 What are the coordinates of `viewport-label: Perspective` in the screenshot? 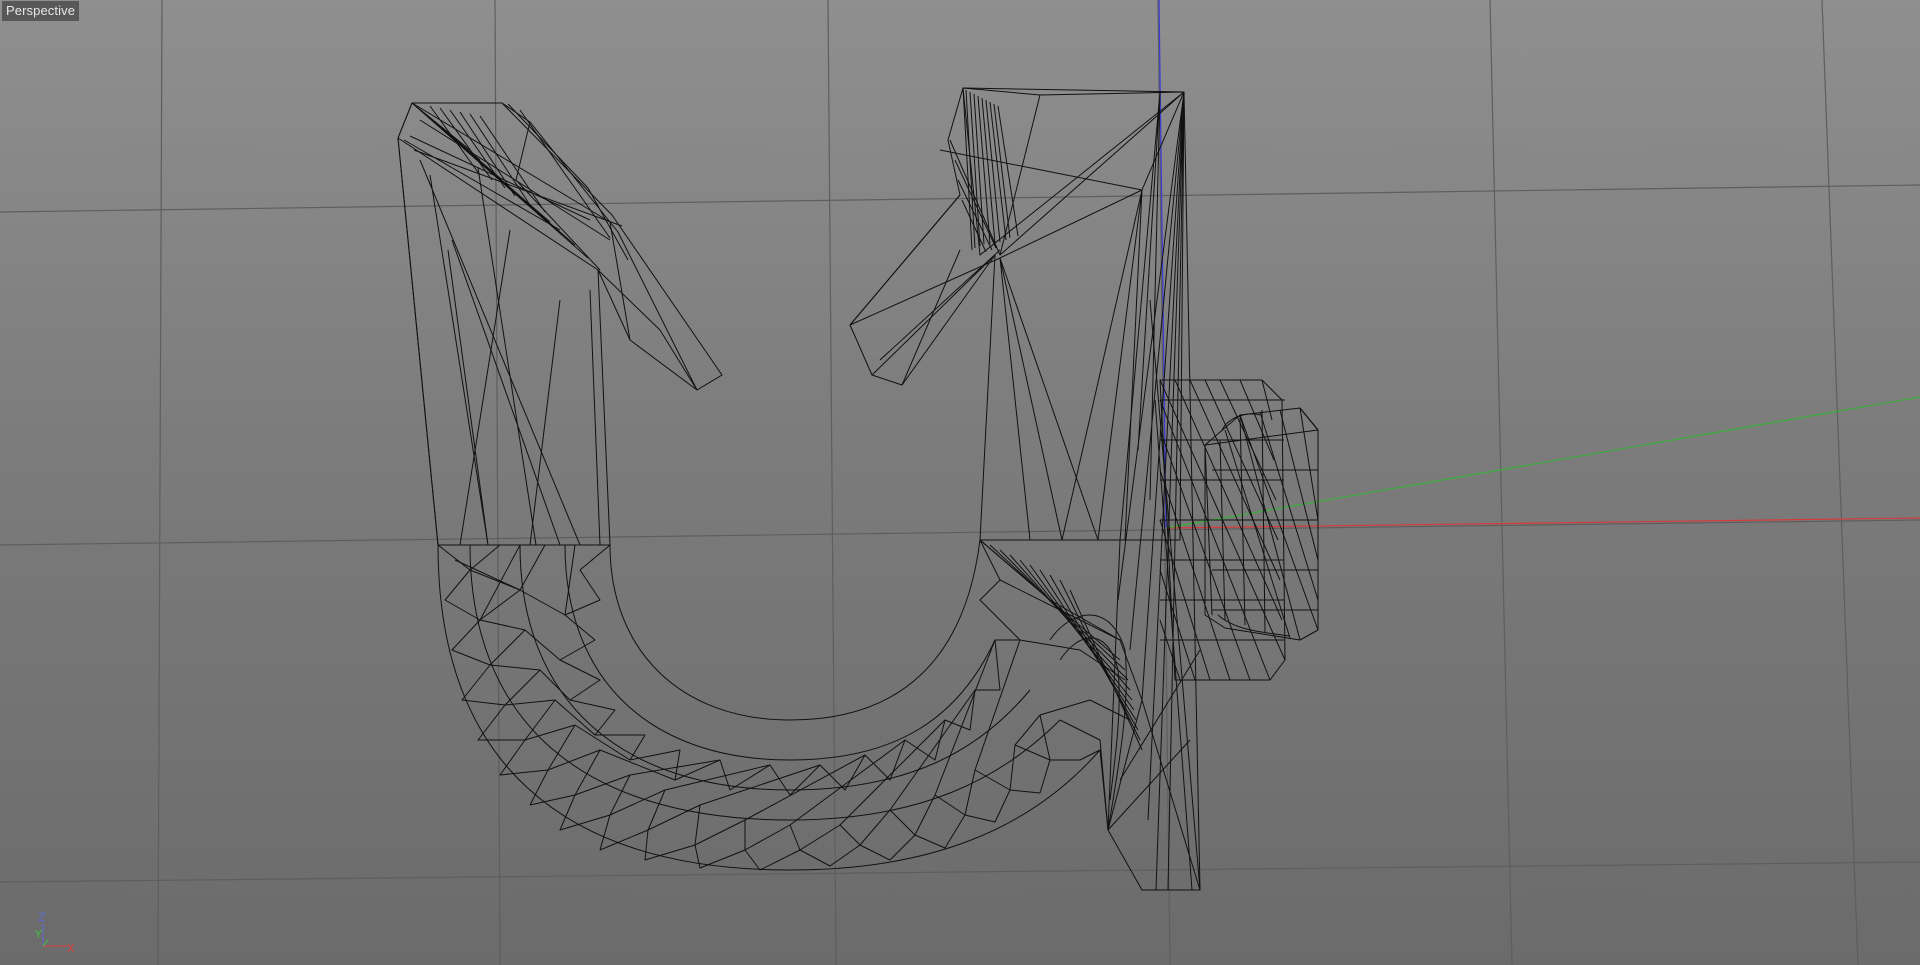 It's located at (41, 11).